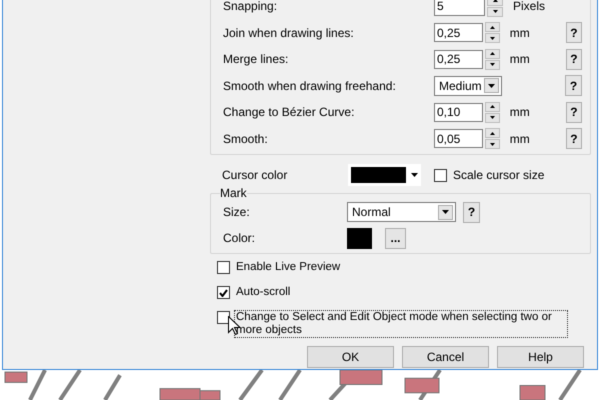 The height and width of the screenshot is (400, 600). What do you see at coordinates (310, 85) in the screenshot?
I see `setting-label: Smooth when drawing freehand:` at bounding box center [310, 85].